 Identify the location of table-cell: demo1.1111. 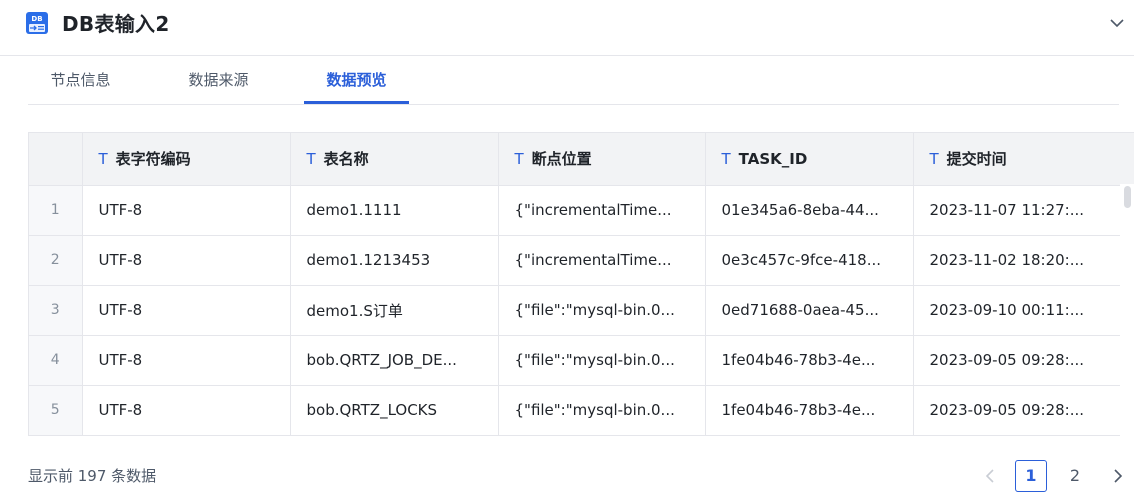
(394, 210).